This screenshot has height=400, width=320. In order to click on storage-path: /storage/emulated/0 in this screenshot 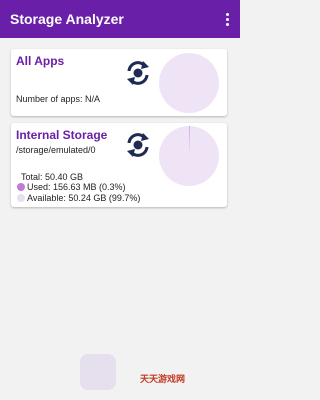, I will do `click(56, 150)`.